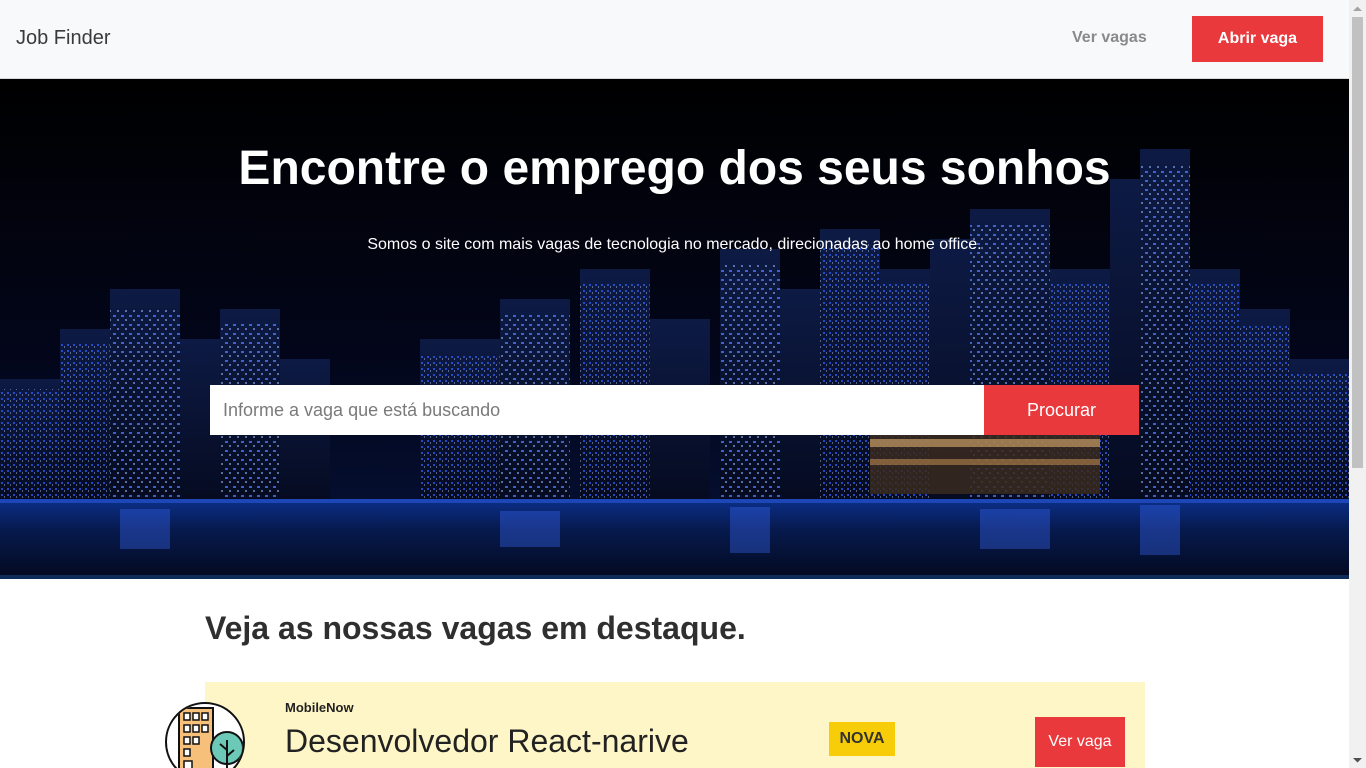 The width and height of the screenshot is (1366, 768). What do you see at coordinates (1061, 410) in the screenshot?
I see `search-button: Procurar` at bounding box center [1061, 410].